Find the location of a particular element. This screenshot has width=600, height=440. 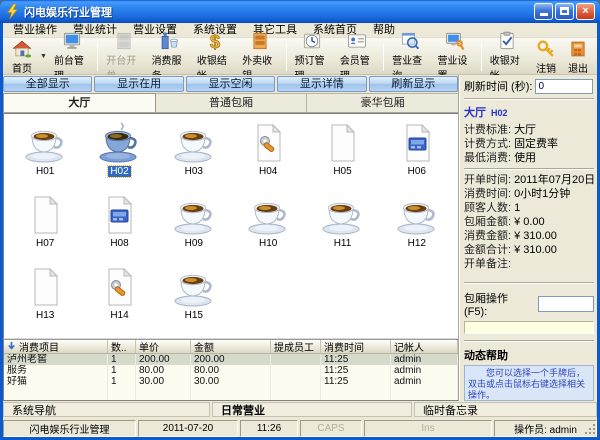

panel-info-label: 消费金额: is located at coordinates (488, 236).